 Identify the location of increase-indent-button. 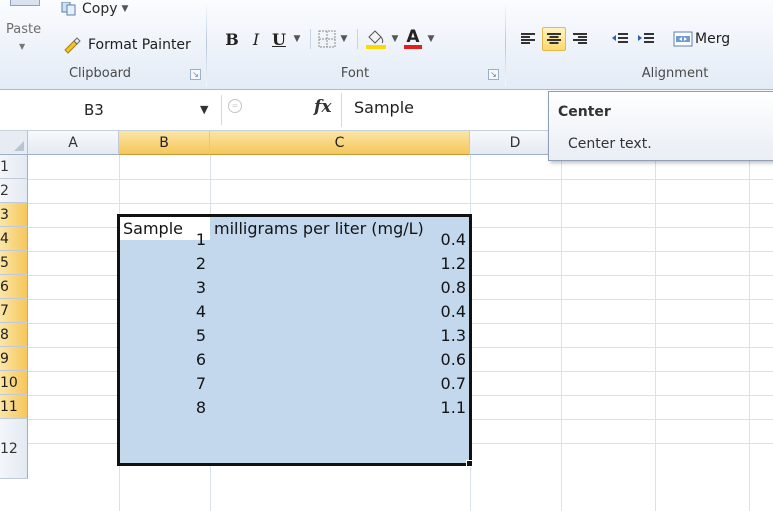
(646, 39).